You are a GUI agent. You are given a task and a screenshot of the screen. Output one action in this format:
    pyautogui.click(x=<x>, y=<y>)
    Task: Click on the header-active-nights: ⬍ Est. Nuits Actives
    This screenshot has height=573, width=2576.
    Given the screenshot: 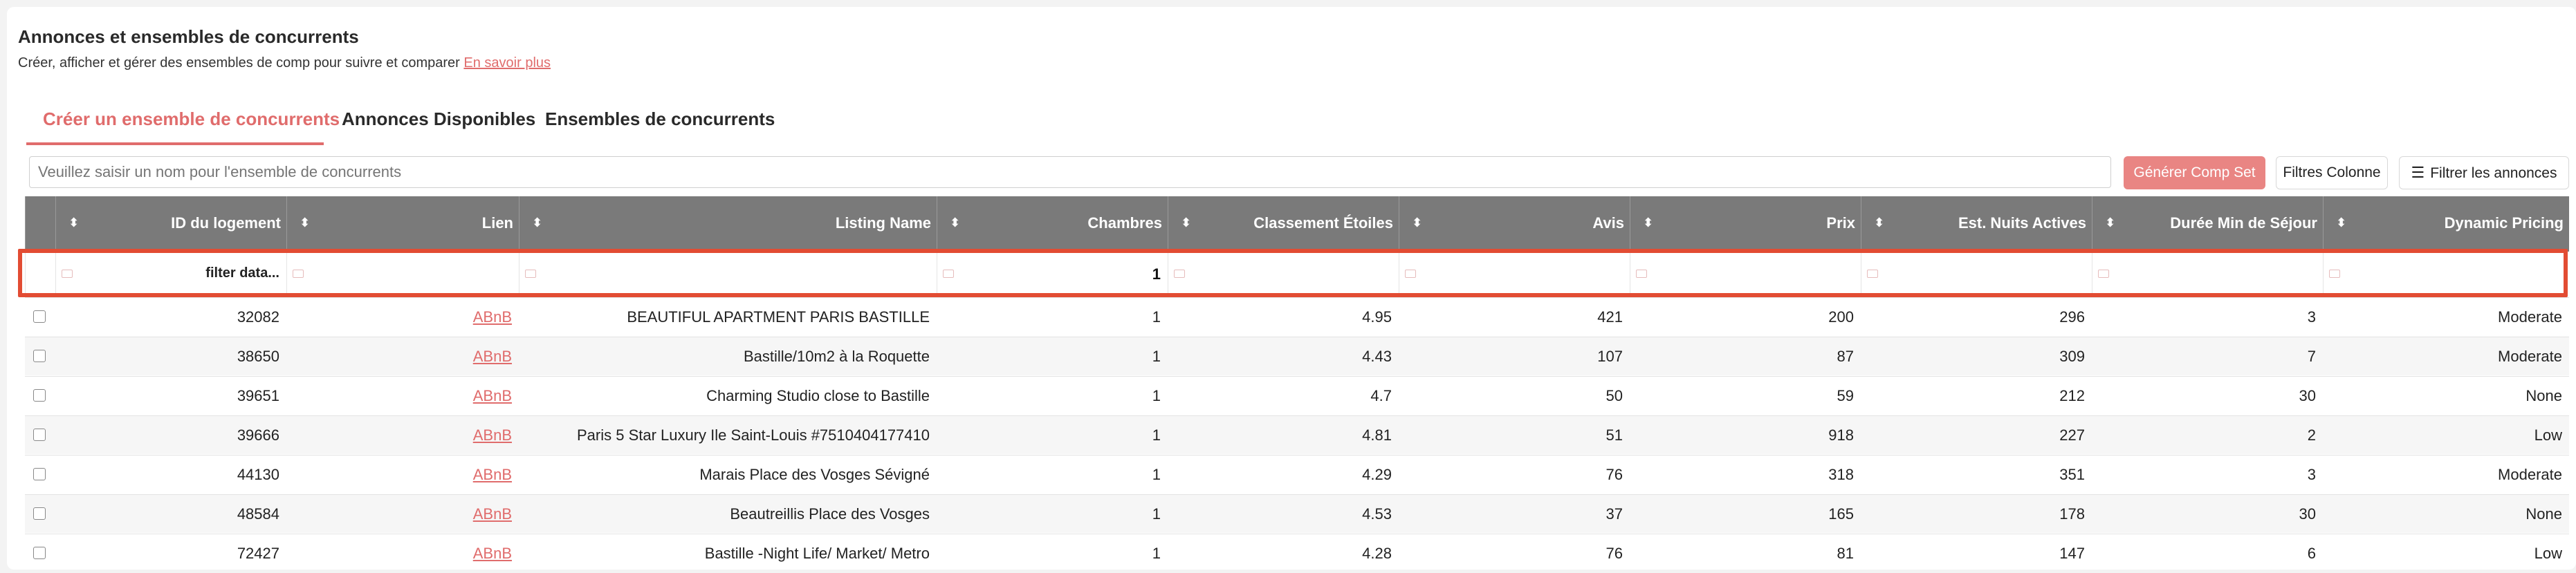 What is the action you would take?
    pyautogui.click(x=1976, y=224)
    